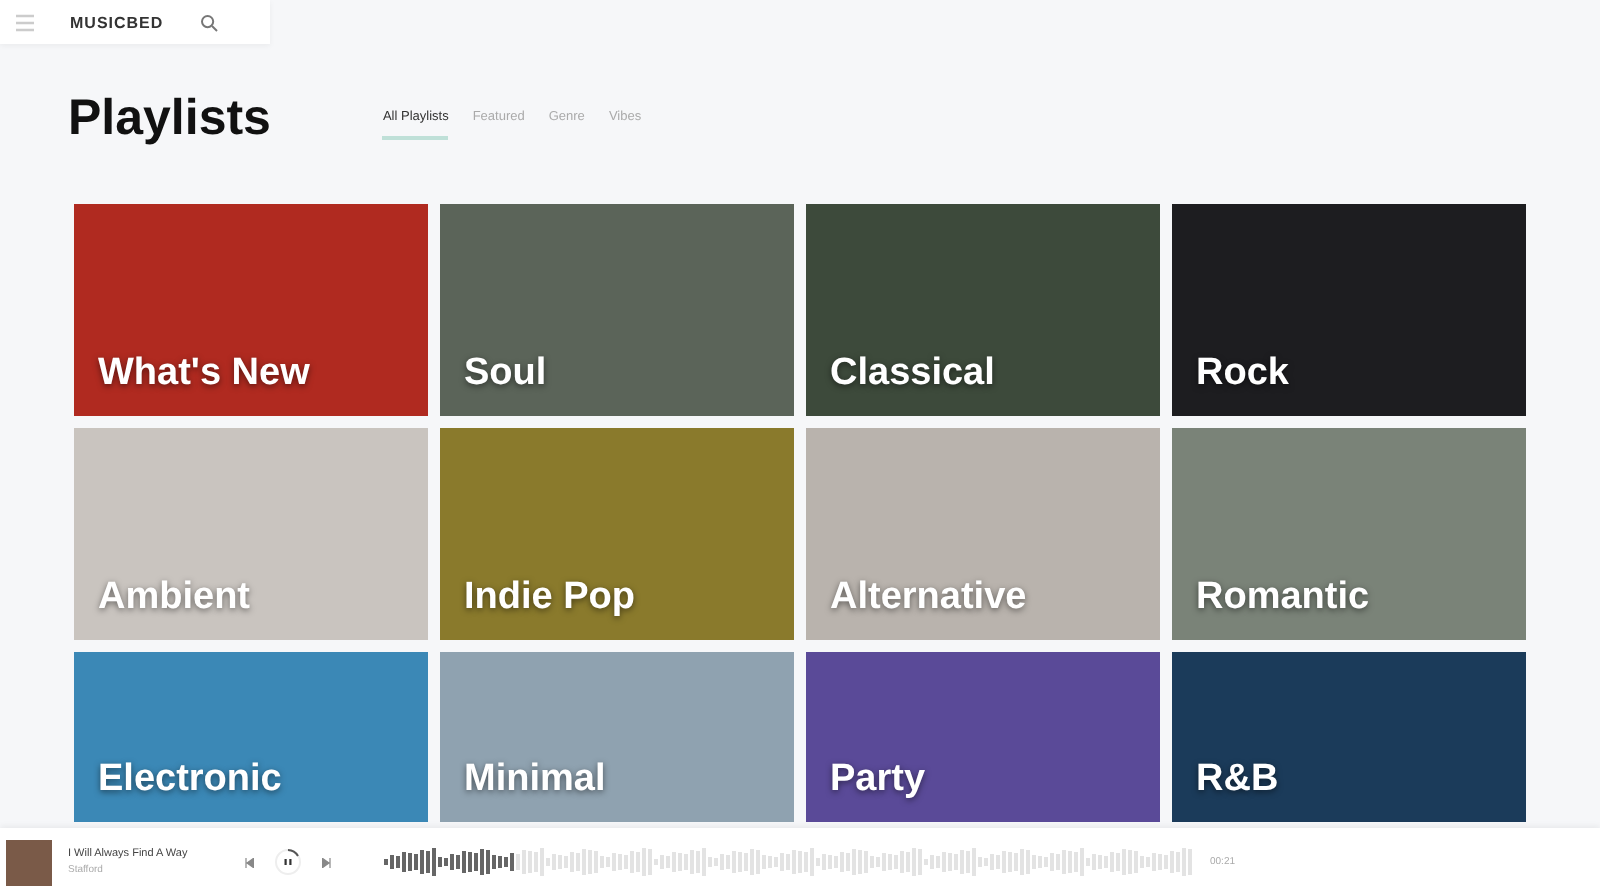  Describe the element at coordinates (1242, 374) in the screenshot. I see `playlist-title: Rock` at that location.